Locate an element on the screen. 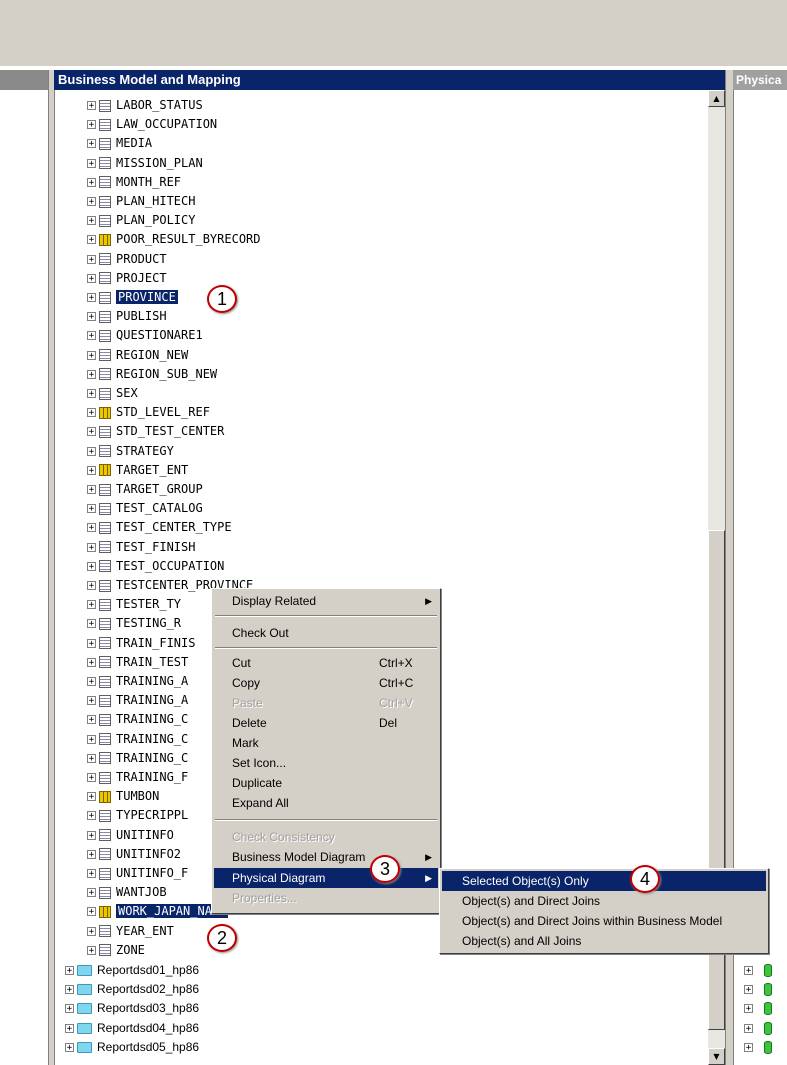 The image size is (787, 1065). tree-item: + TRAINING_F is located at coordinates (137, 777).